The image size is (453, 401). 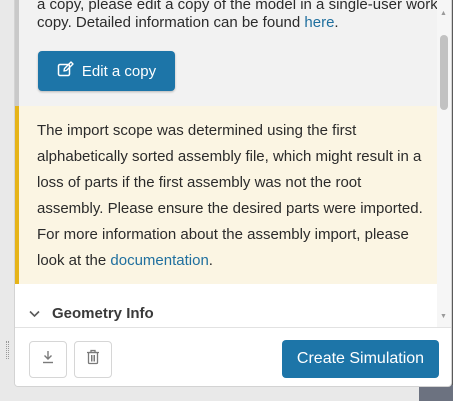 I want to click on chevron-down-icon, so click(x=34, y=313).